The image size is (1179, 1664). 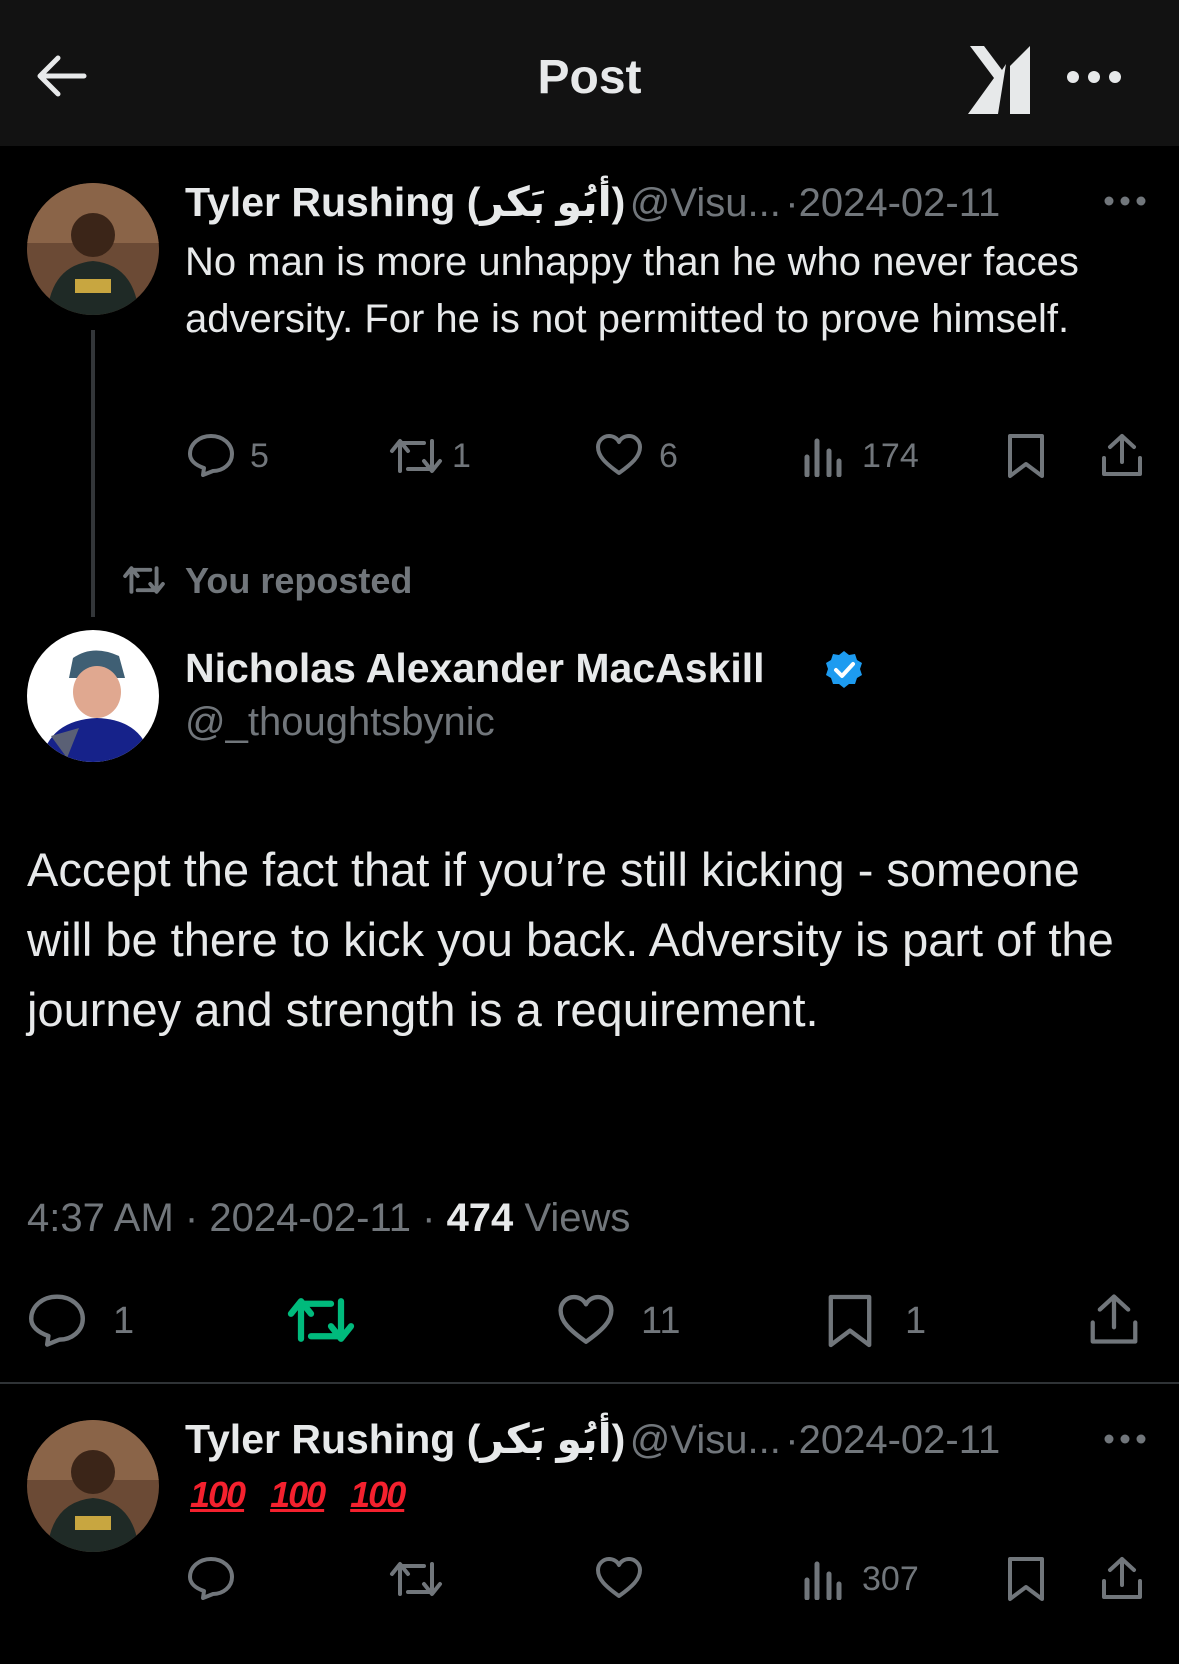 I want to click on post-timestamp-row: 4:37 AM · 2024-02-11 · 474 Views, so click(x=328, y=1218).